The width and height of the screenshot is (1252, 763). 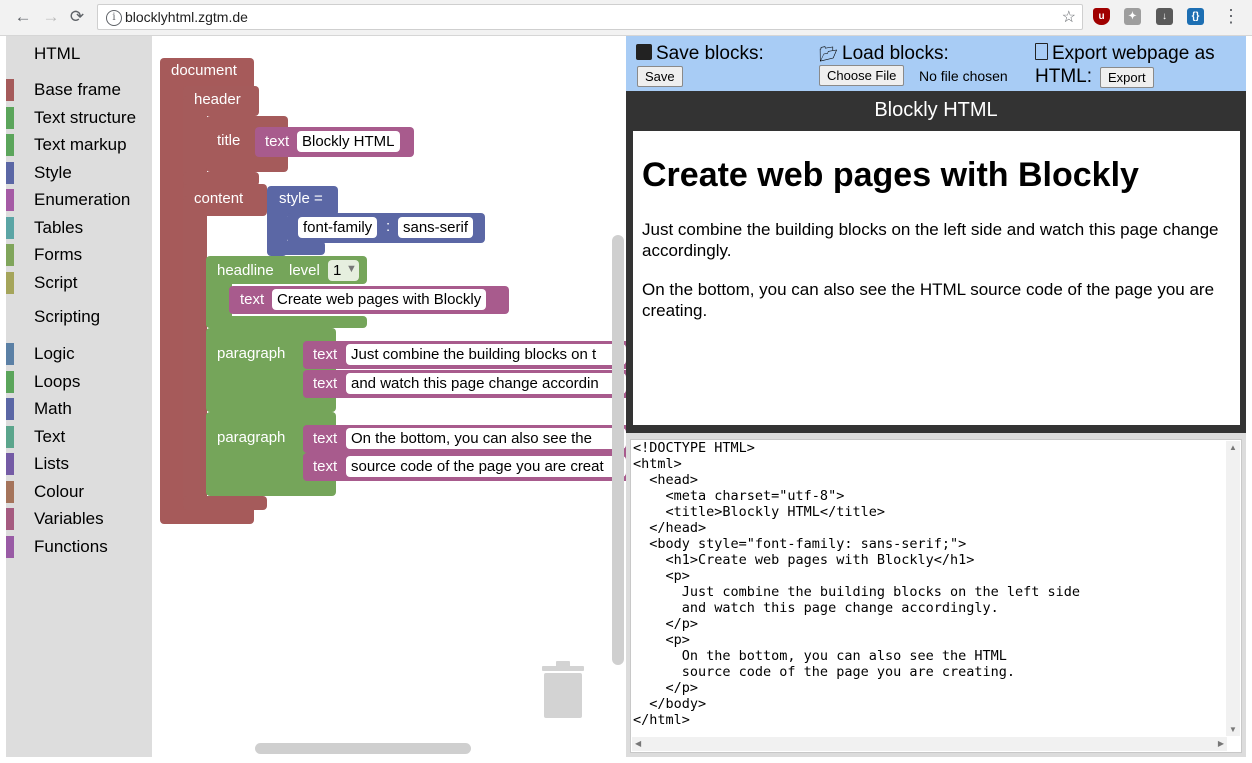 I want to click on toolbox-category-colour: Colour, so click(x=79, y=492).